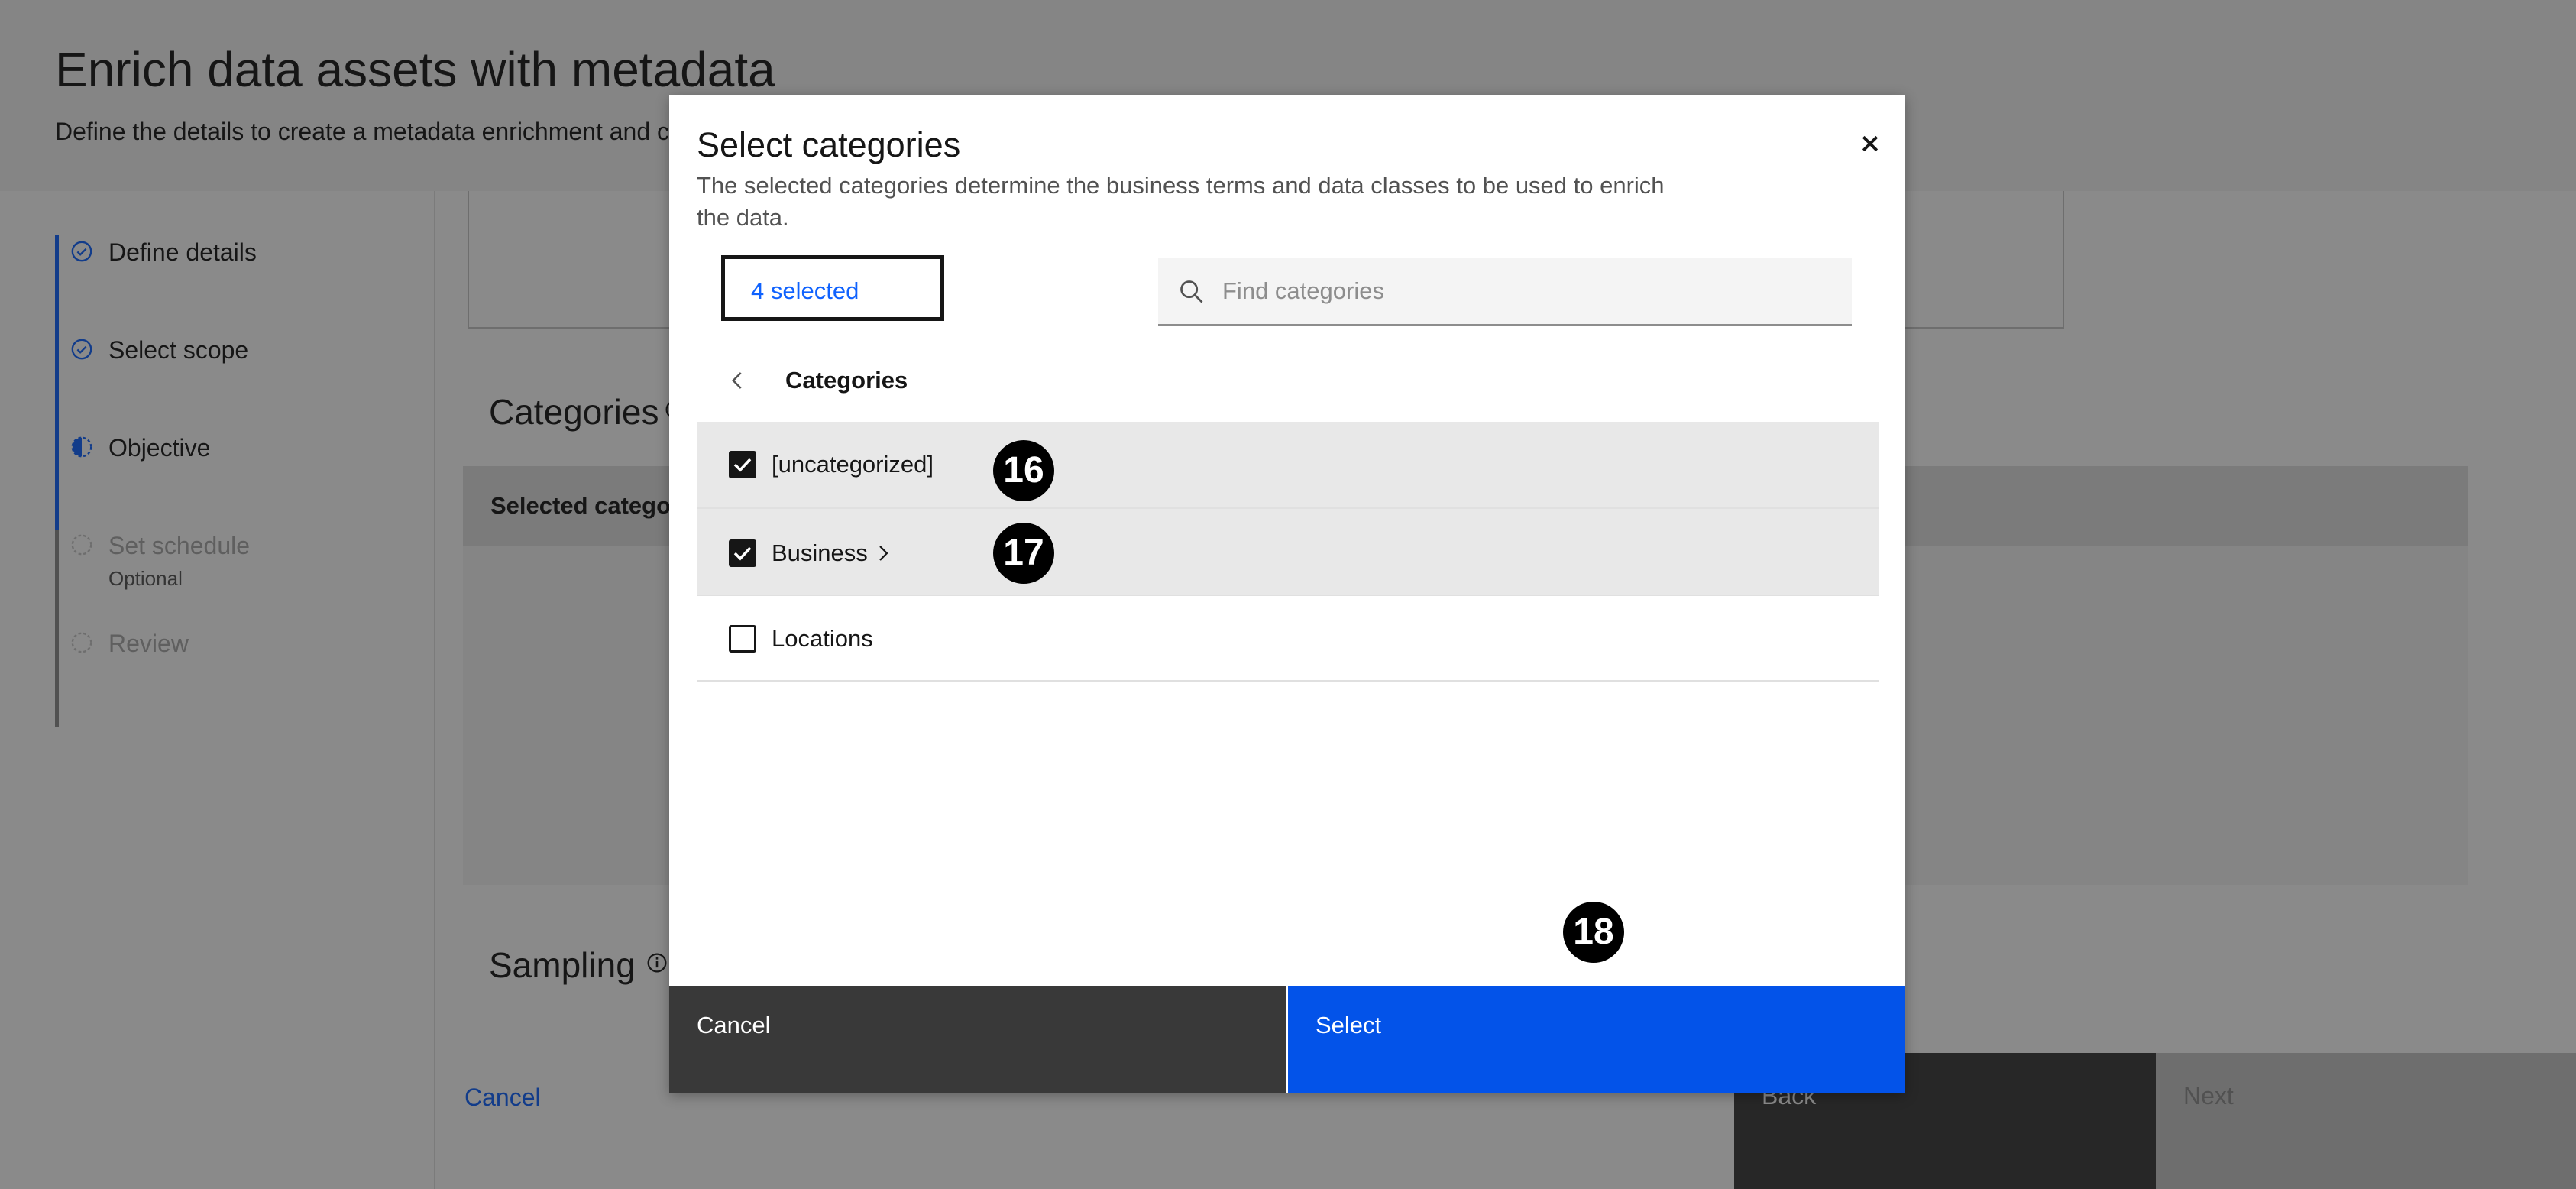 The height and width of the screenshot is (1189, 2576). I want to click on category-search, so click(1505, 292).